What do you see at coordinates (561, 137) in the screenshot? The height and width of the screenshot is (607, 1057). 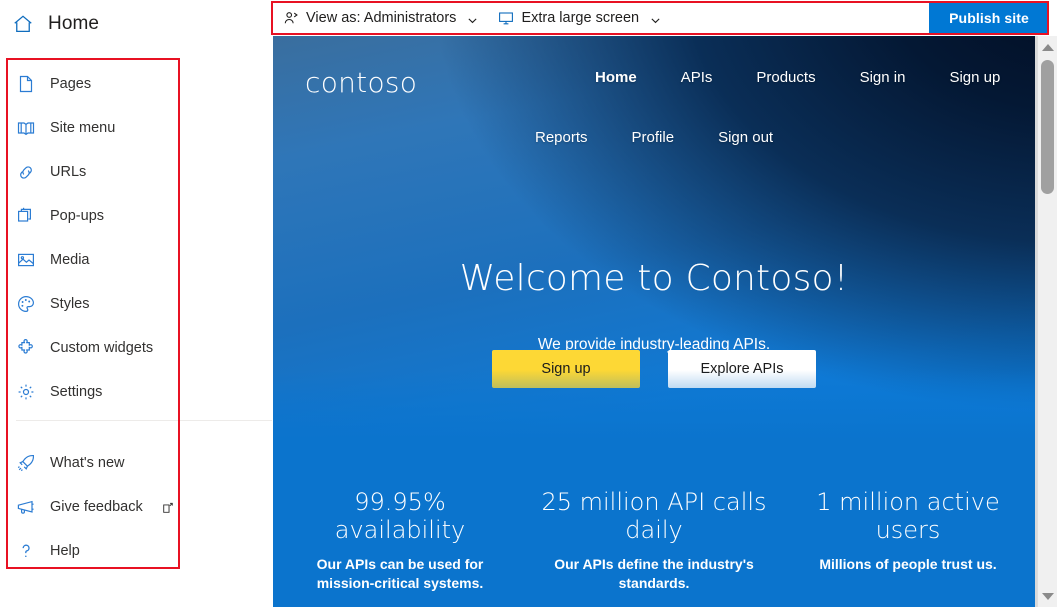 I see `site-nav-link-reports: Reports` at bounding box center [561, 137].